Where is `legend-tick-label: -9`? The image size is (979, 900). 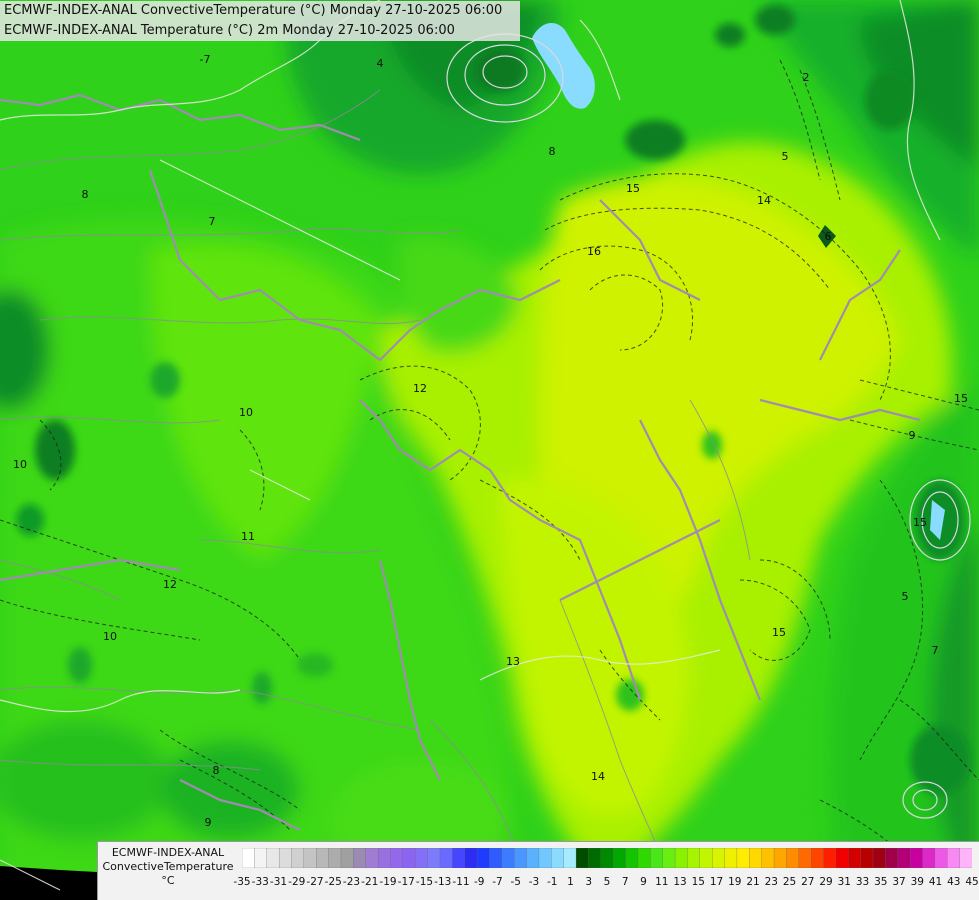
legend-tick-label: -9 is located at coordinates (479, 882).